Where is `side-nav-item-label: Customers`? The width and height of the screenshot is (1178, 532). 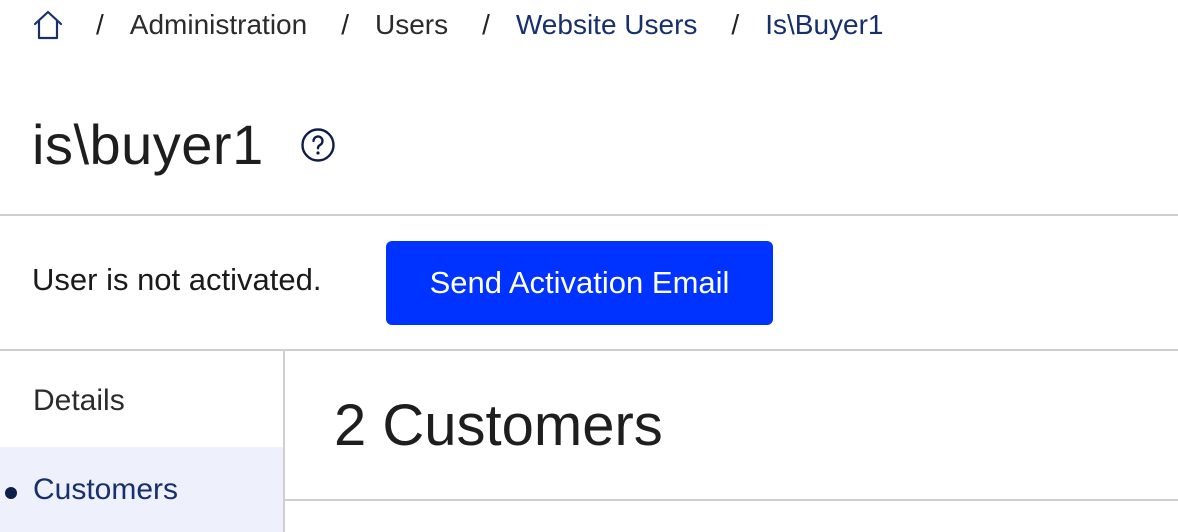 side-nav-item-label: Customers is located at coordinates (106, 489).